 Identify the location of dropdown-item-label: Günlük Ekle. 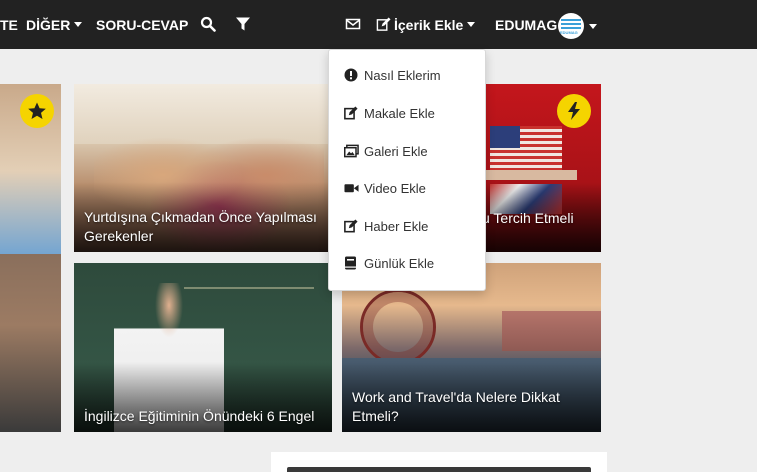
(399, 263).